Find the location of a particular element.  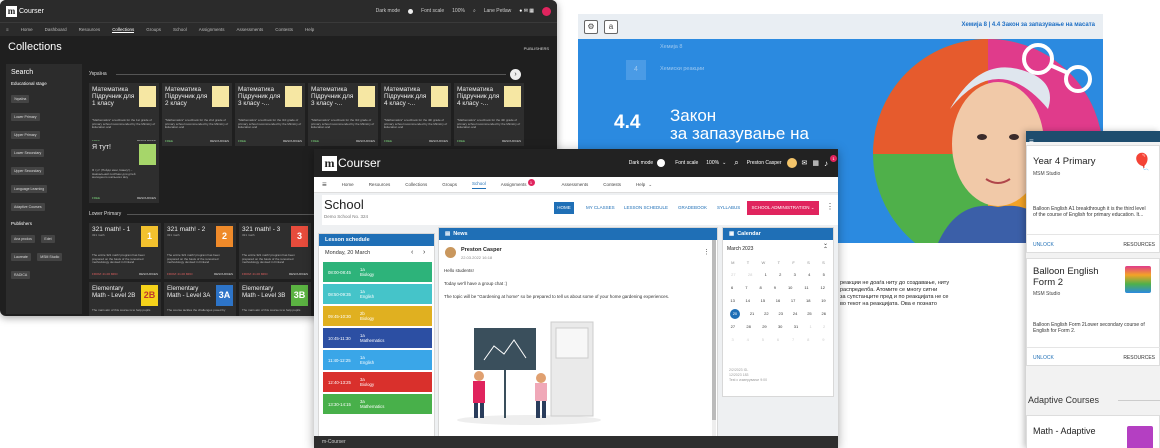

carousel-next-icon: › is located at coordinates (515, 74).